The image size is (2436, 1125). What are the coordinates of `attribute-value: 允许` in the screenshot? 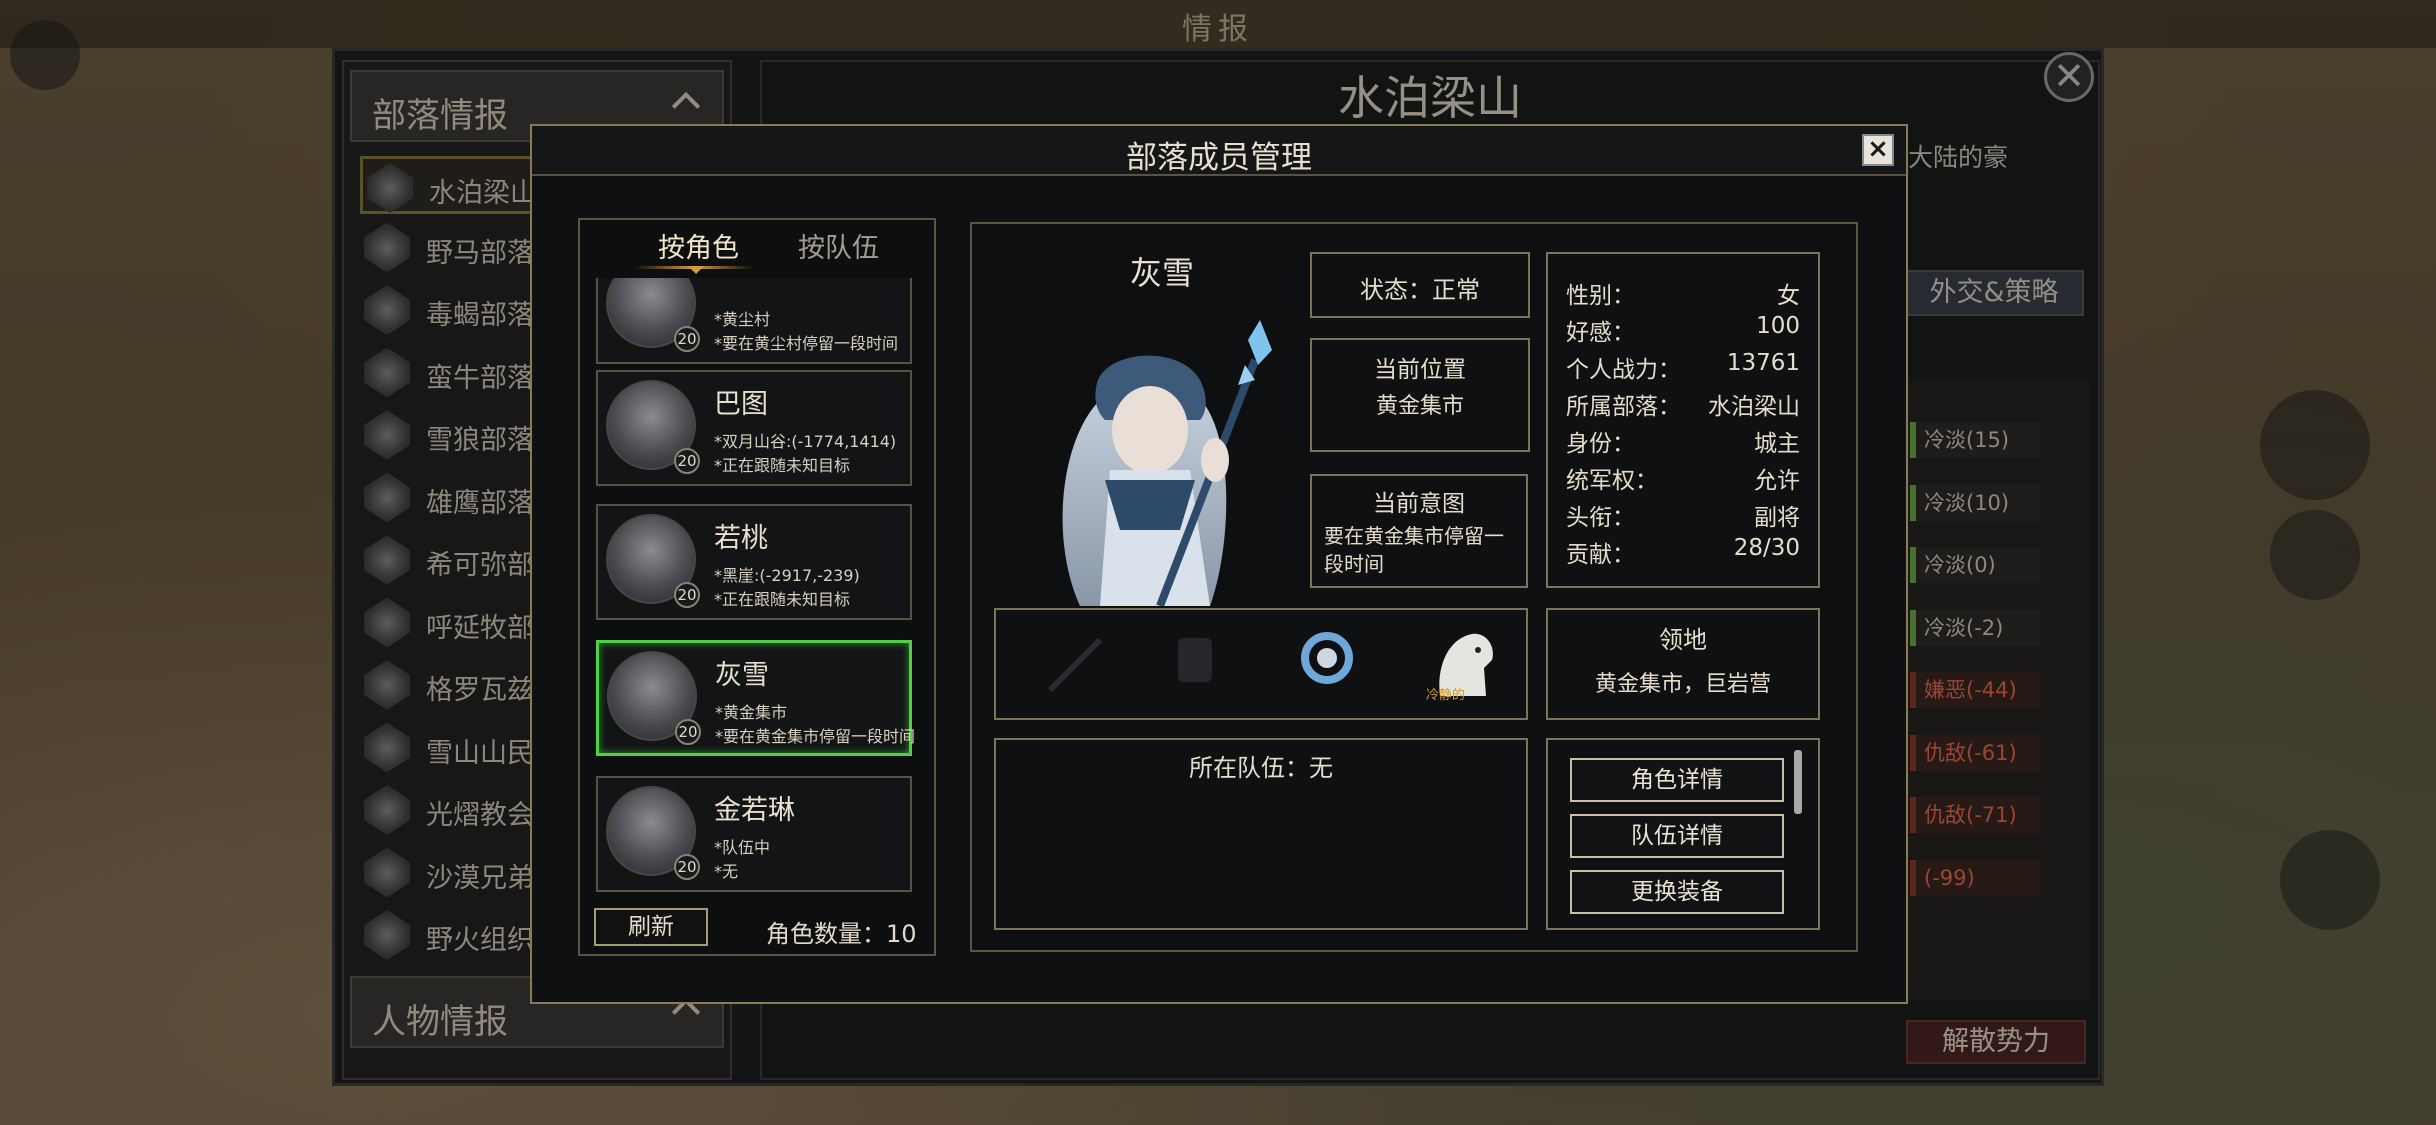 It's located at (1777, 481).